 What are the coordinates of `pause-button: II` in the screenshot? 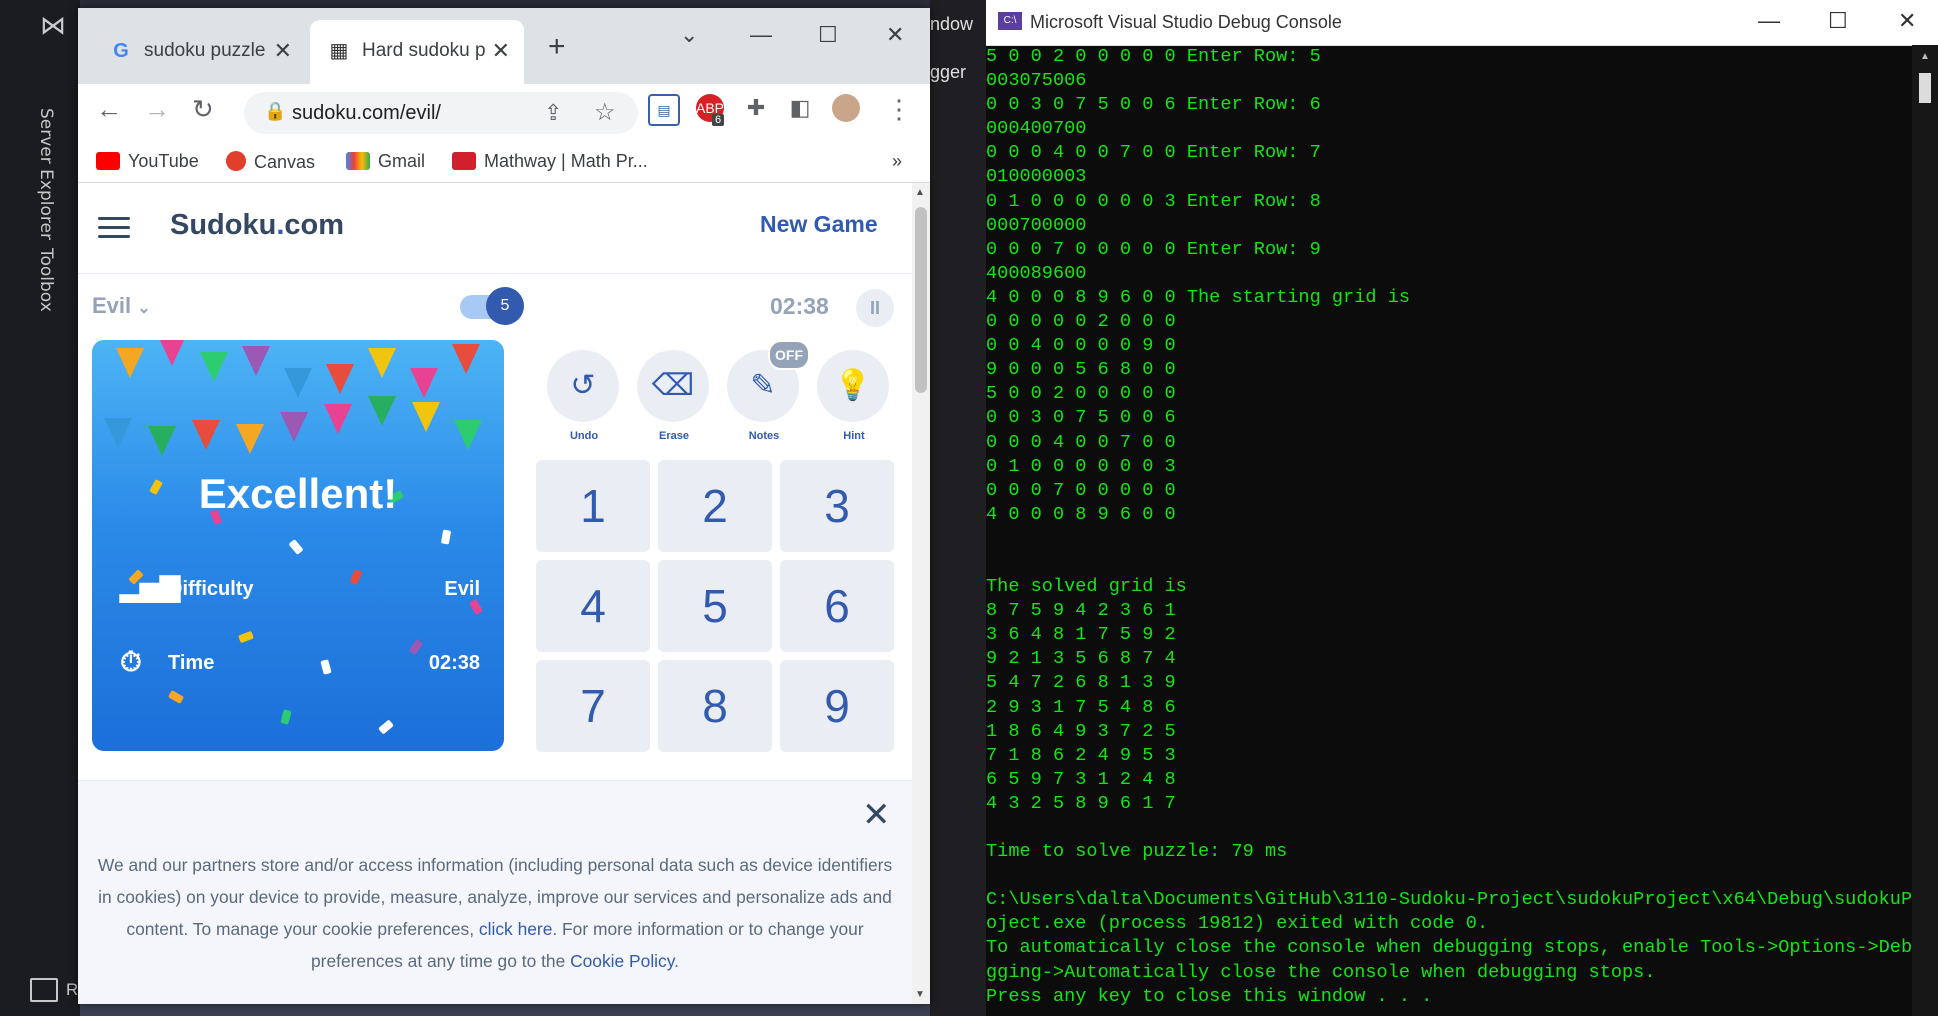 It's located at (875, 308).